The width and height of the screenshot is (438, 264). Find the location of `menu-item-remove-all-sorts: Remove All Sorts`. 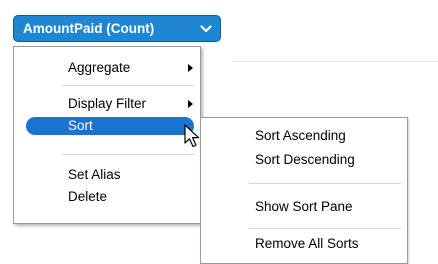

menu-item-remove-all-sorts: Remove All Sorts is located at coordinates (304, 244).